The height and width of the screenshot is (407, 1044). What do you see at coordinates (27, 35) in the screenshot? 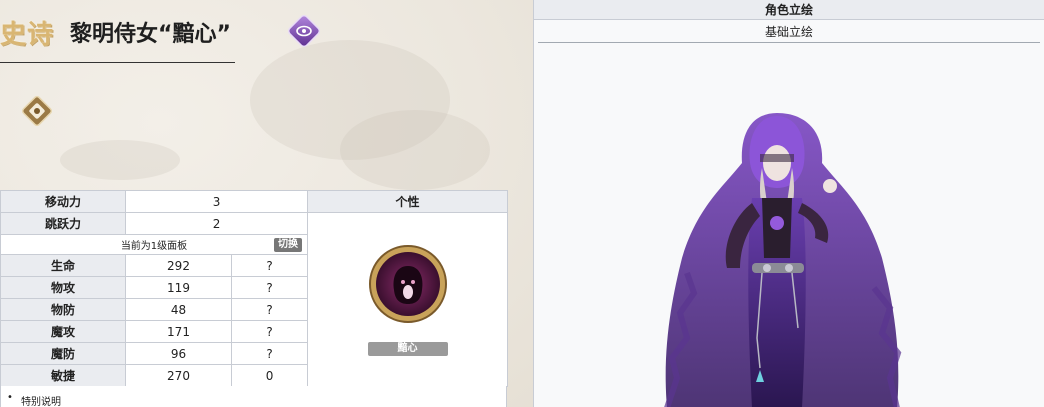
I see `rarity-label: 史诗` at bounding box center [27, 35].